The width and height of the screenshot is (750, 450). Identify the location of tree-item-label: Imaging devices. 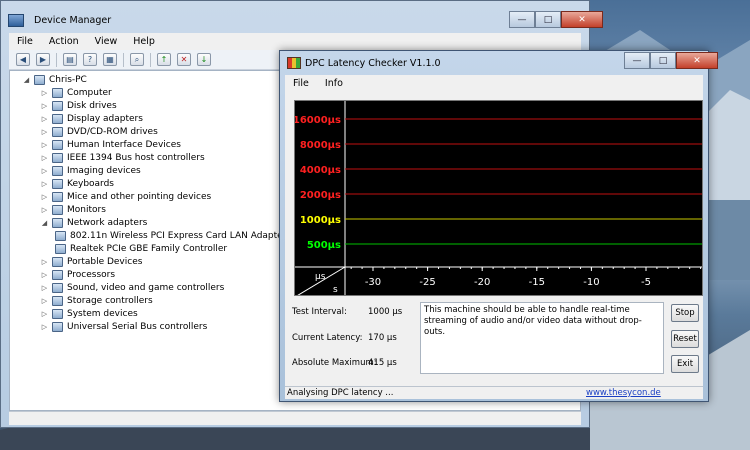
(104, 170).